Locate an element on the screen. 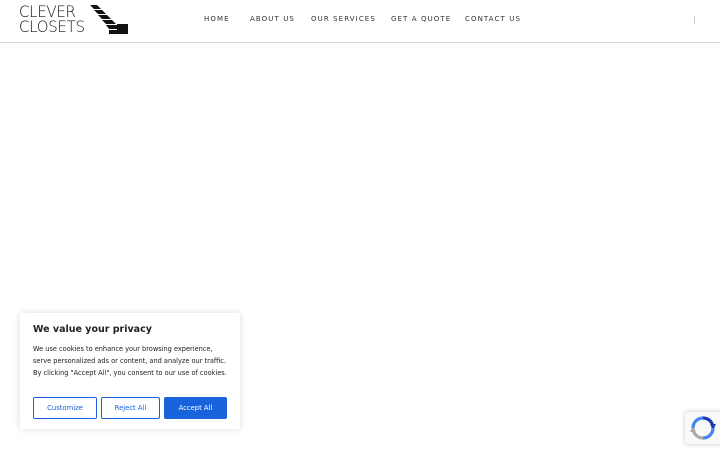 Image resolution: width=720 pixels, height=450 pixels. accept-all-button: Accept All is located at coordinates (195, 408).